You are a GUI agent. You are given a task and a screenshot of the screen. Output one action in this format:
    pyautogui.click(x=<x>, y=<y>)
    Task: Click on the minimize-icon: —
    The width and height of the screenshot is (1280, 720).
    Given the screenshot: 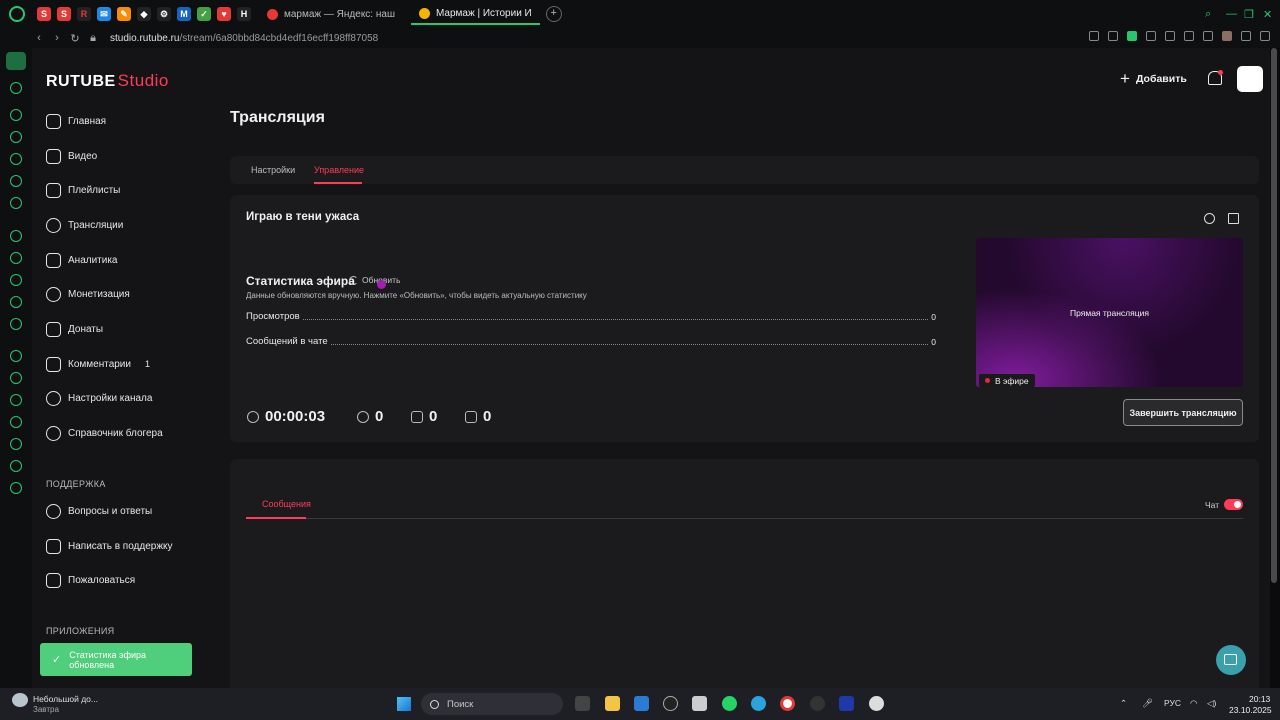 What is the action you would take?
    pyautogui.click(x=1231, y=14)
    